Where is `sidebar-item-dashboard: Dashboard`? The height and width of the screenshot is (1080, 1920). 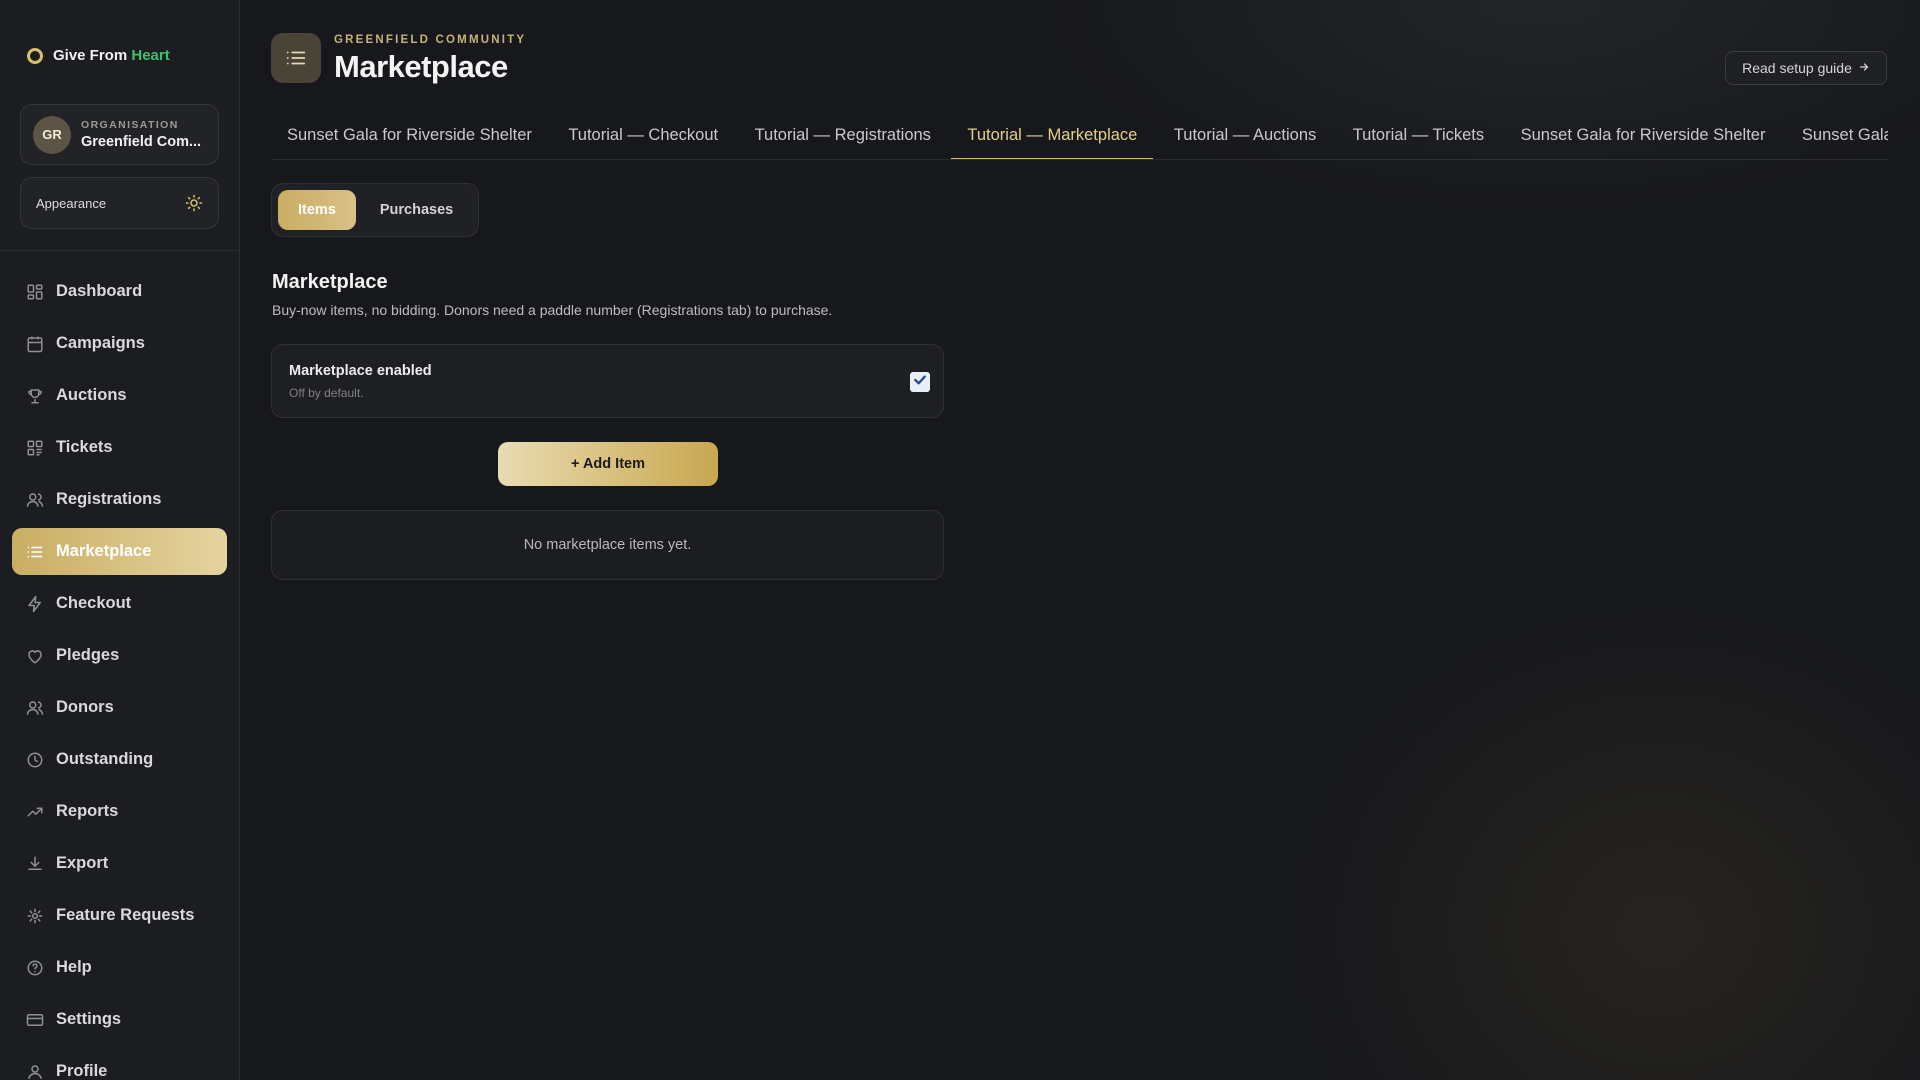 sidebar-item-dashboard: Dashboard is located at coordinates (119, 291).